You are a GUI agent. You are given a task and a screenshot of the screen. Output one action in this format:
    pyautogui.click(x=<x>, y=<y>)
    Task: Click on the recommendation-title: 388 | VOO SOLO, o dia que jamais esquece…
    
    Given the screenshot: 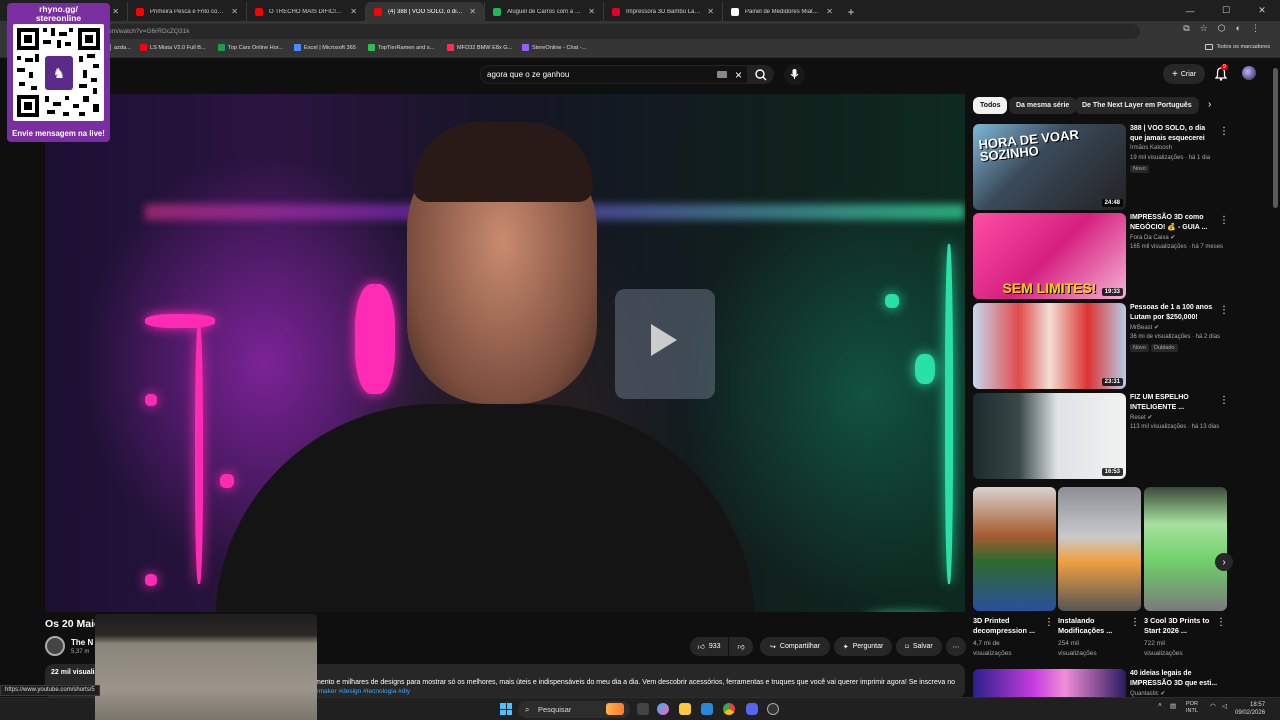 What is the action you would take?
    pyautogui.click(x=1173, y=133)
    